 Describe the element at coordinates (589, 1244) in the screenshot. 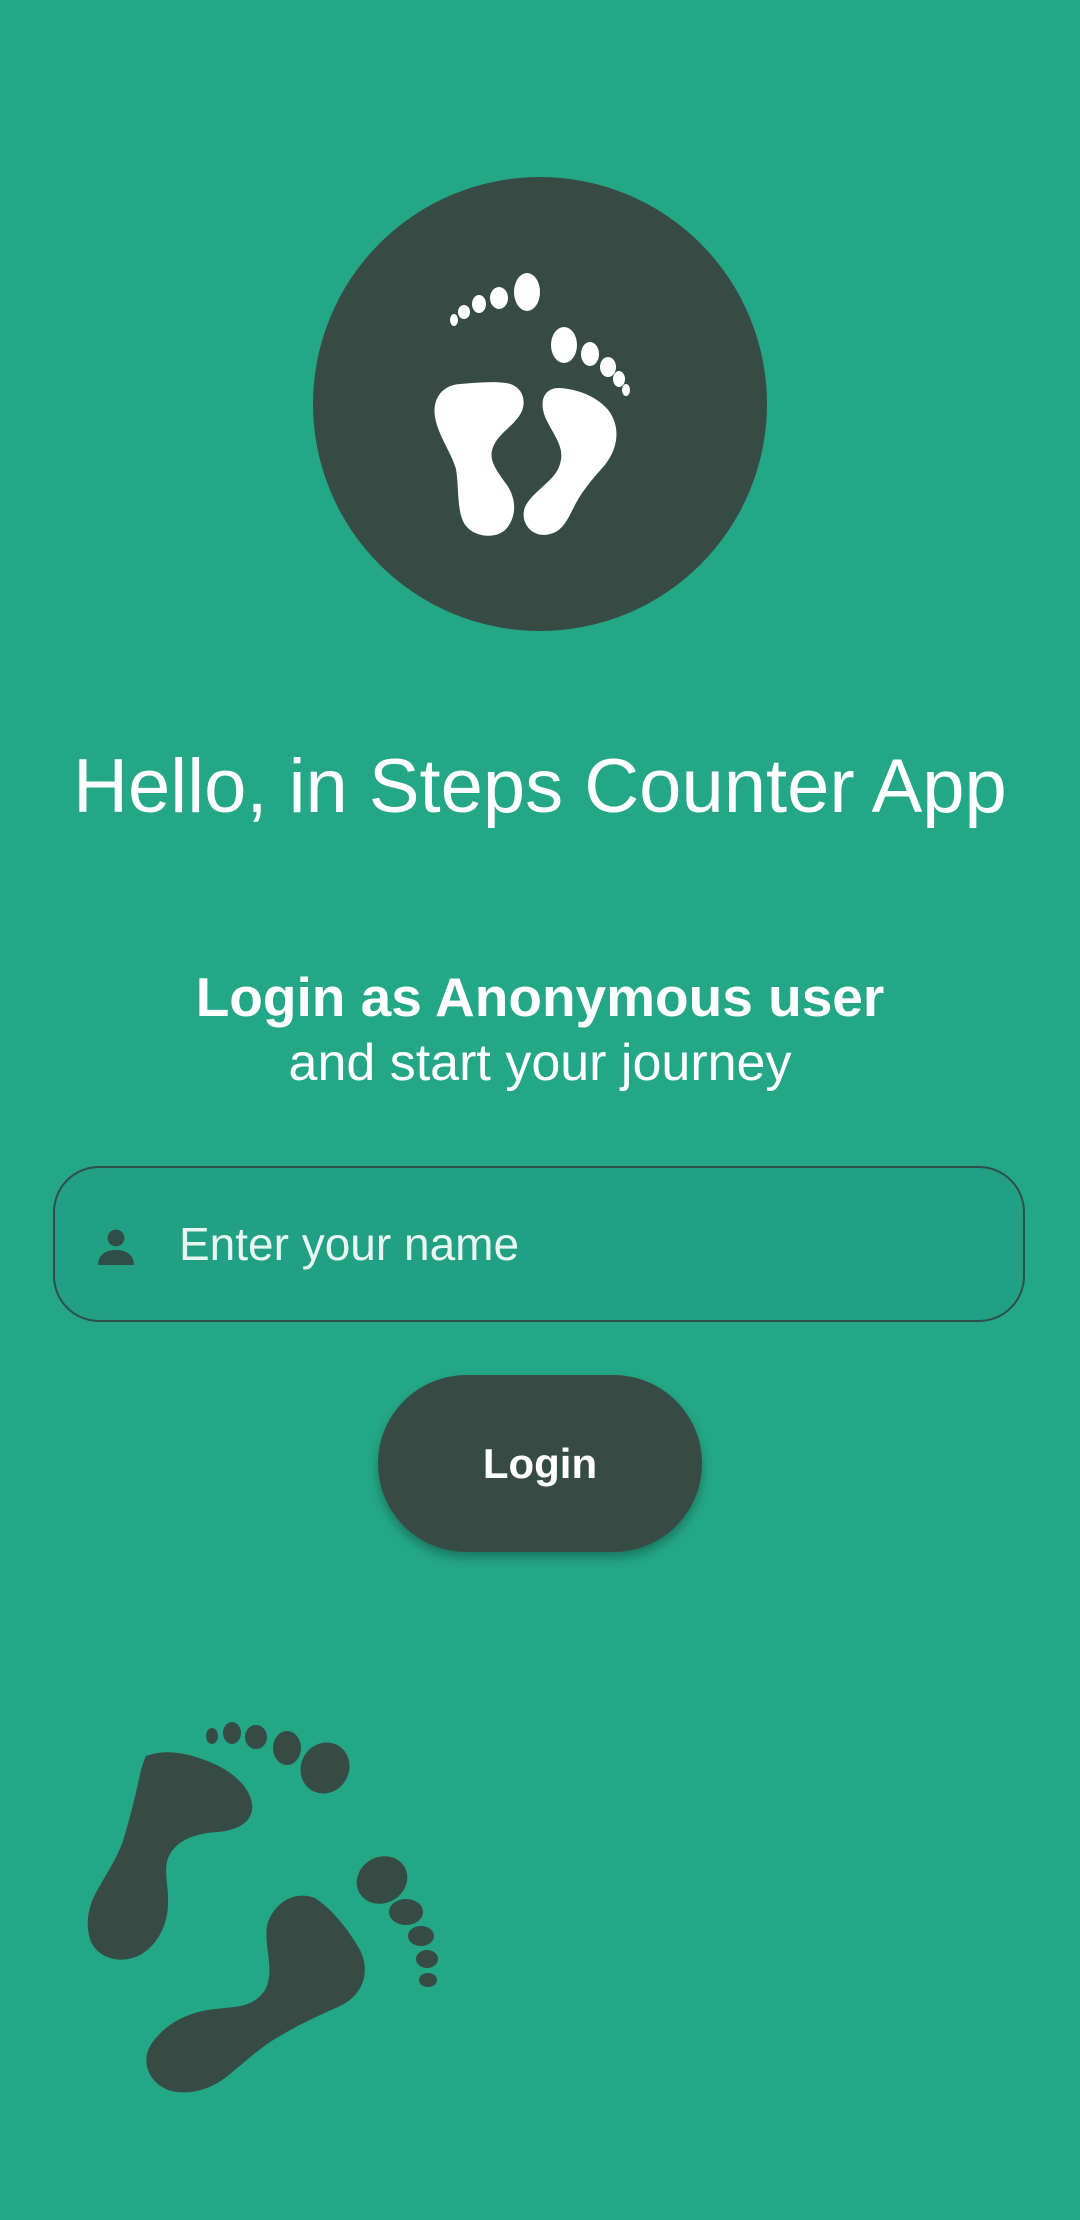

I see `name-input` at that location.